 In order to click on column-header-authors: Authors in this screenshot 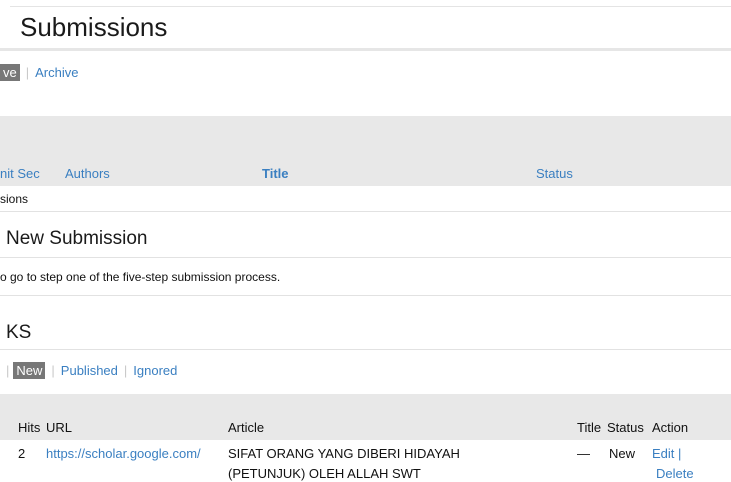, I will do `click(87, 173)`.